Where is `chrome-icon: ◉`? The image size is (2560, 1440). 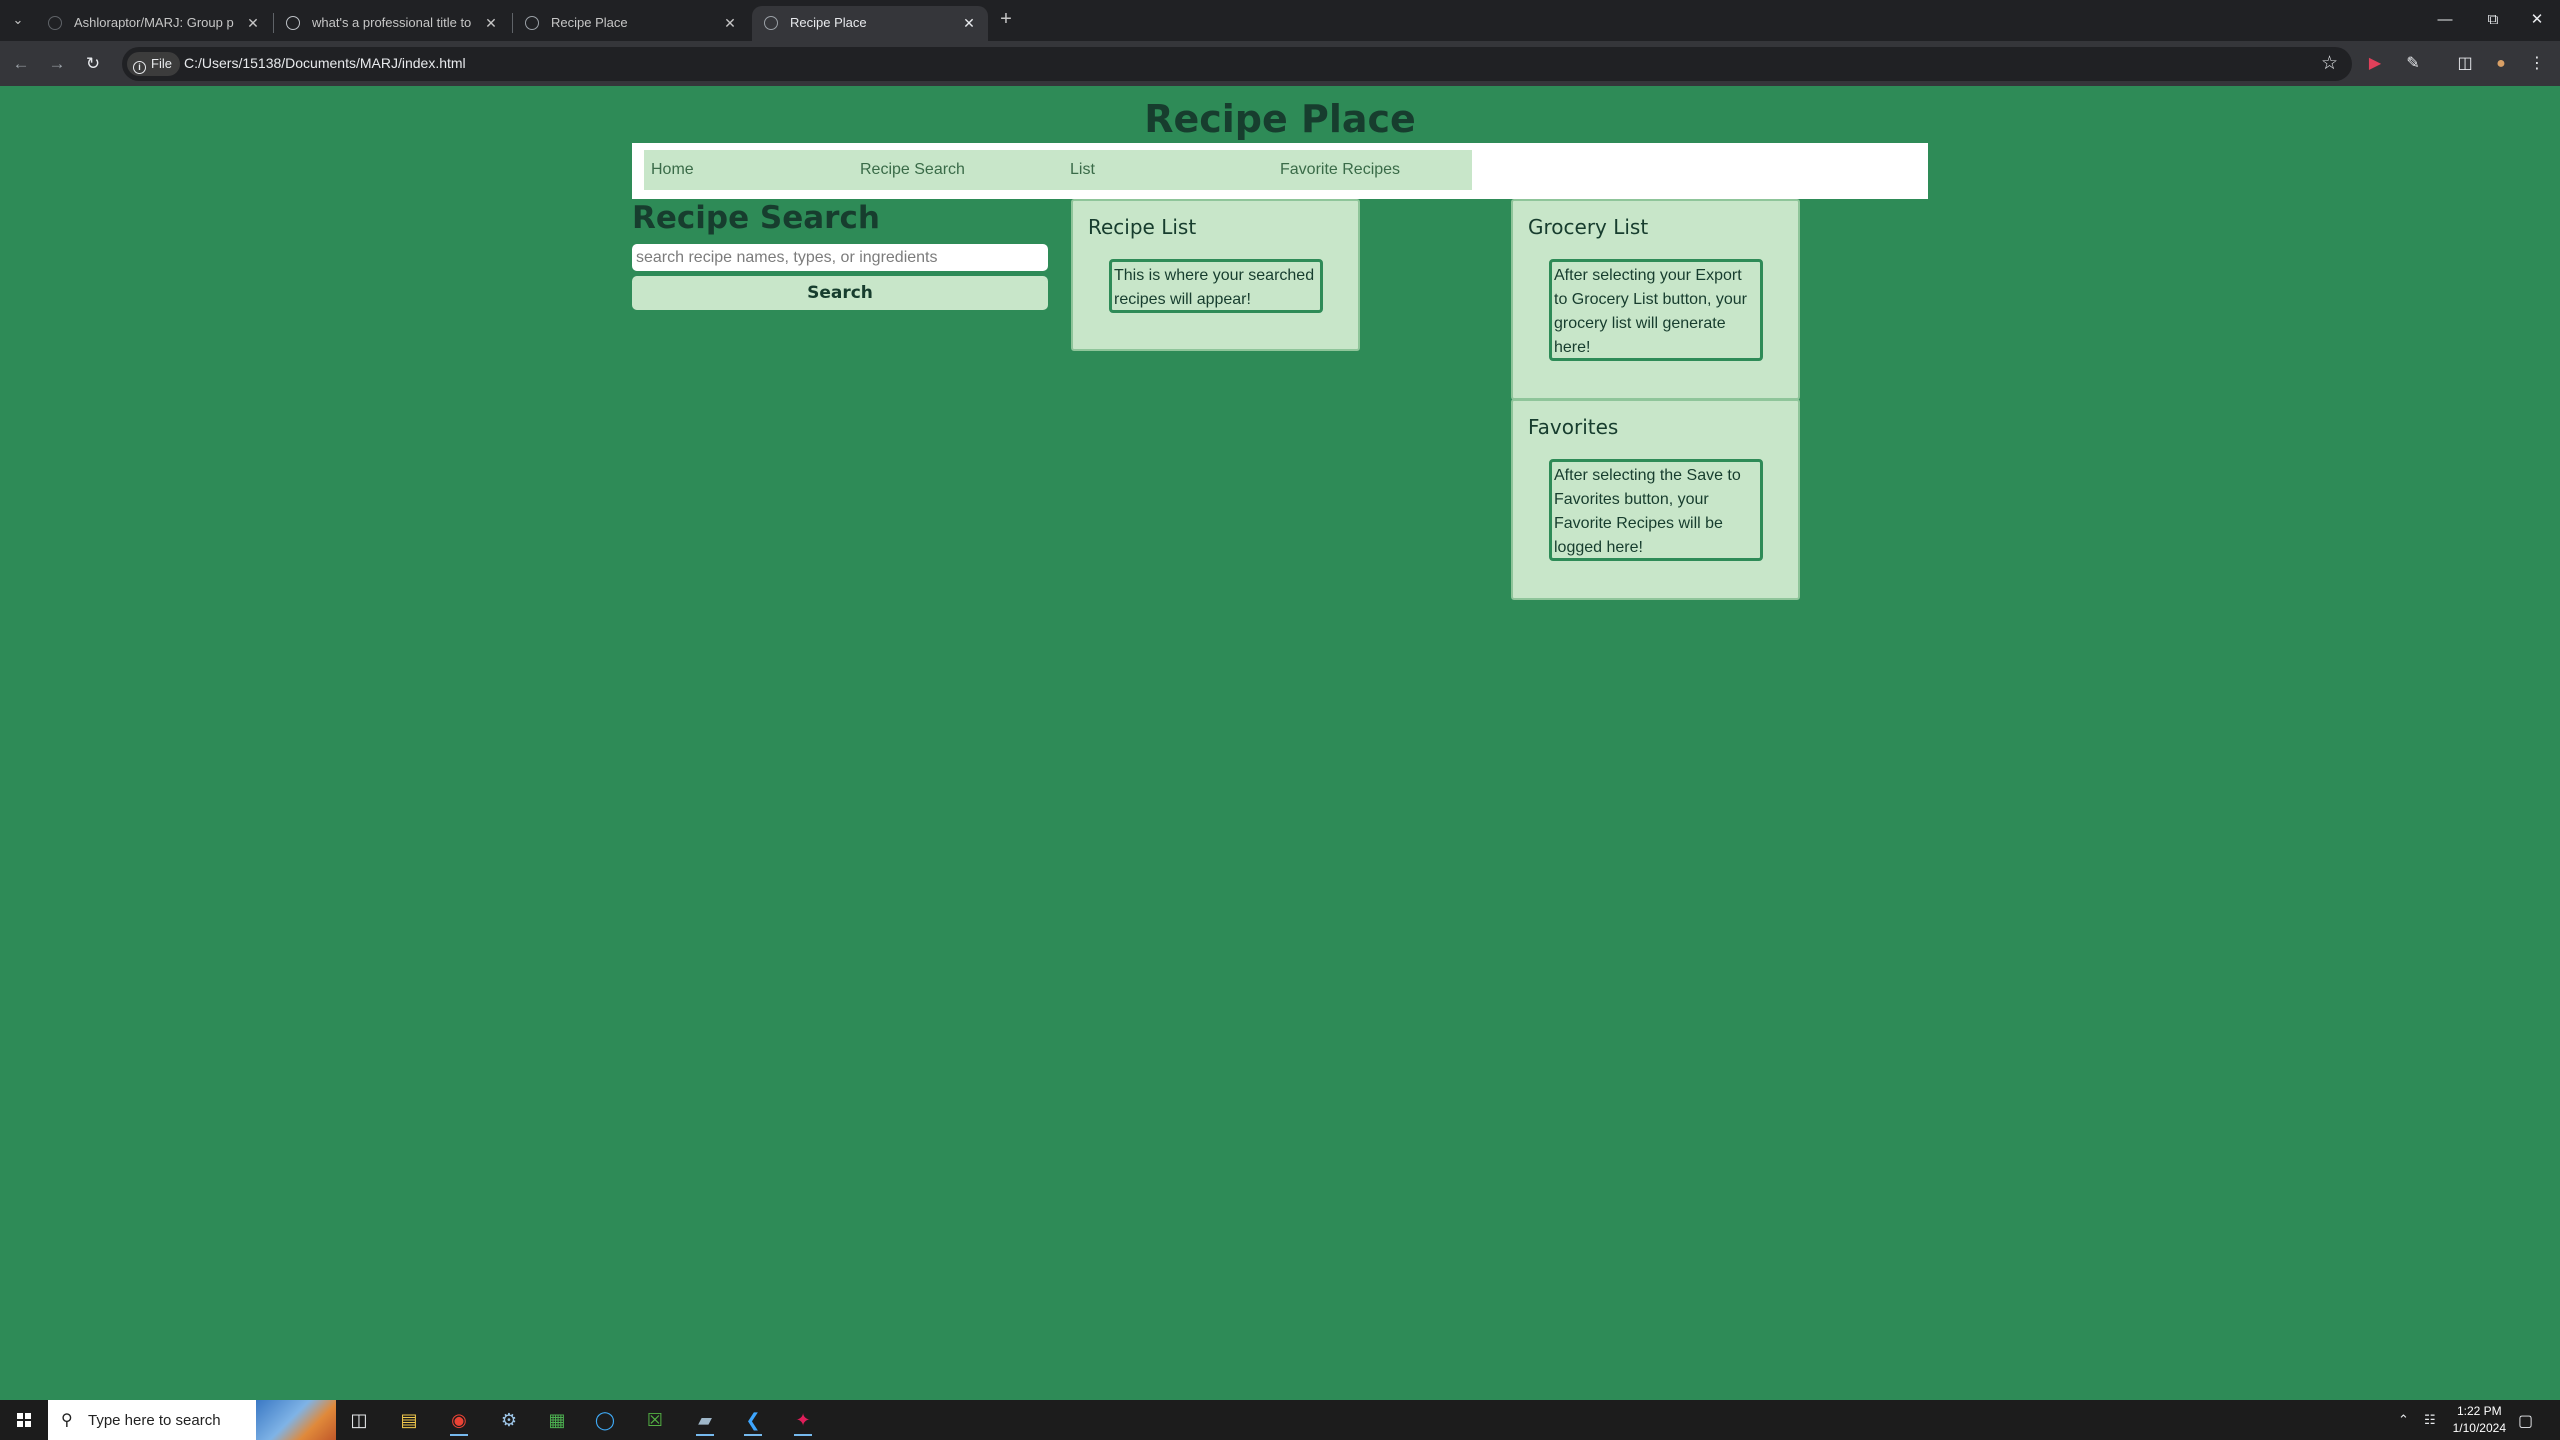
chrome-icon: ◉ is located at coordinates (459, 1420).